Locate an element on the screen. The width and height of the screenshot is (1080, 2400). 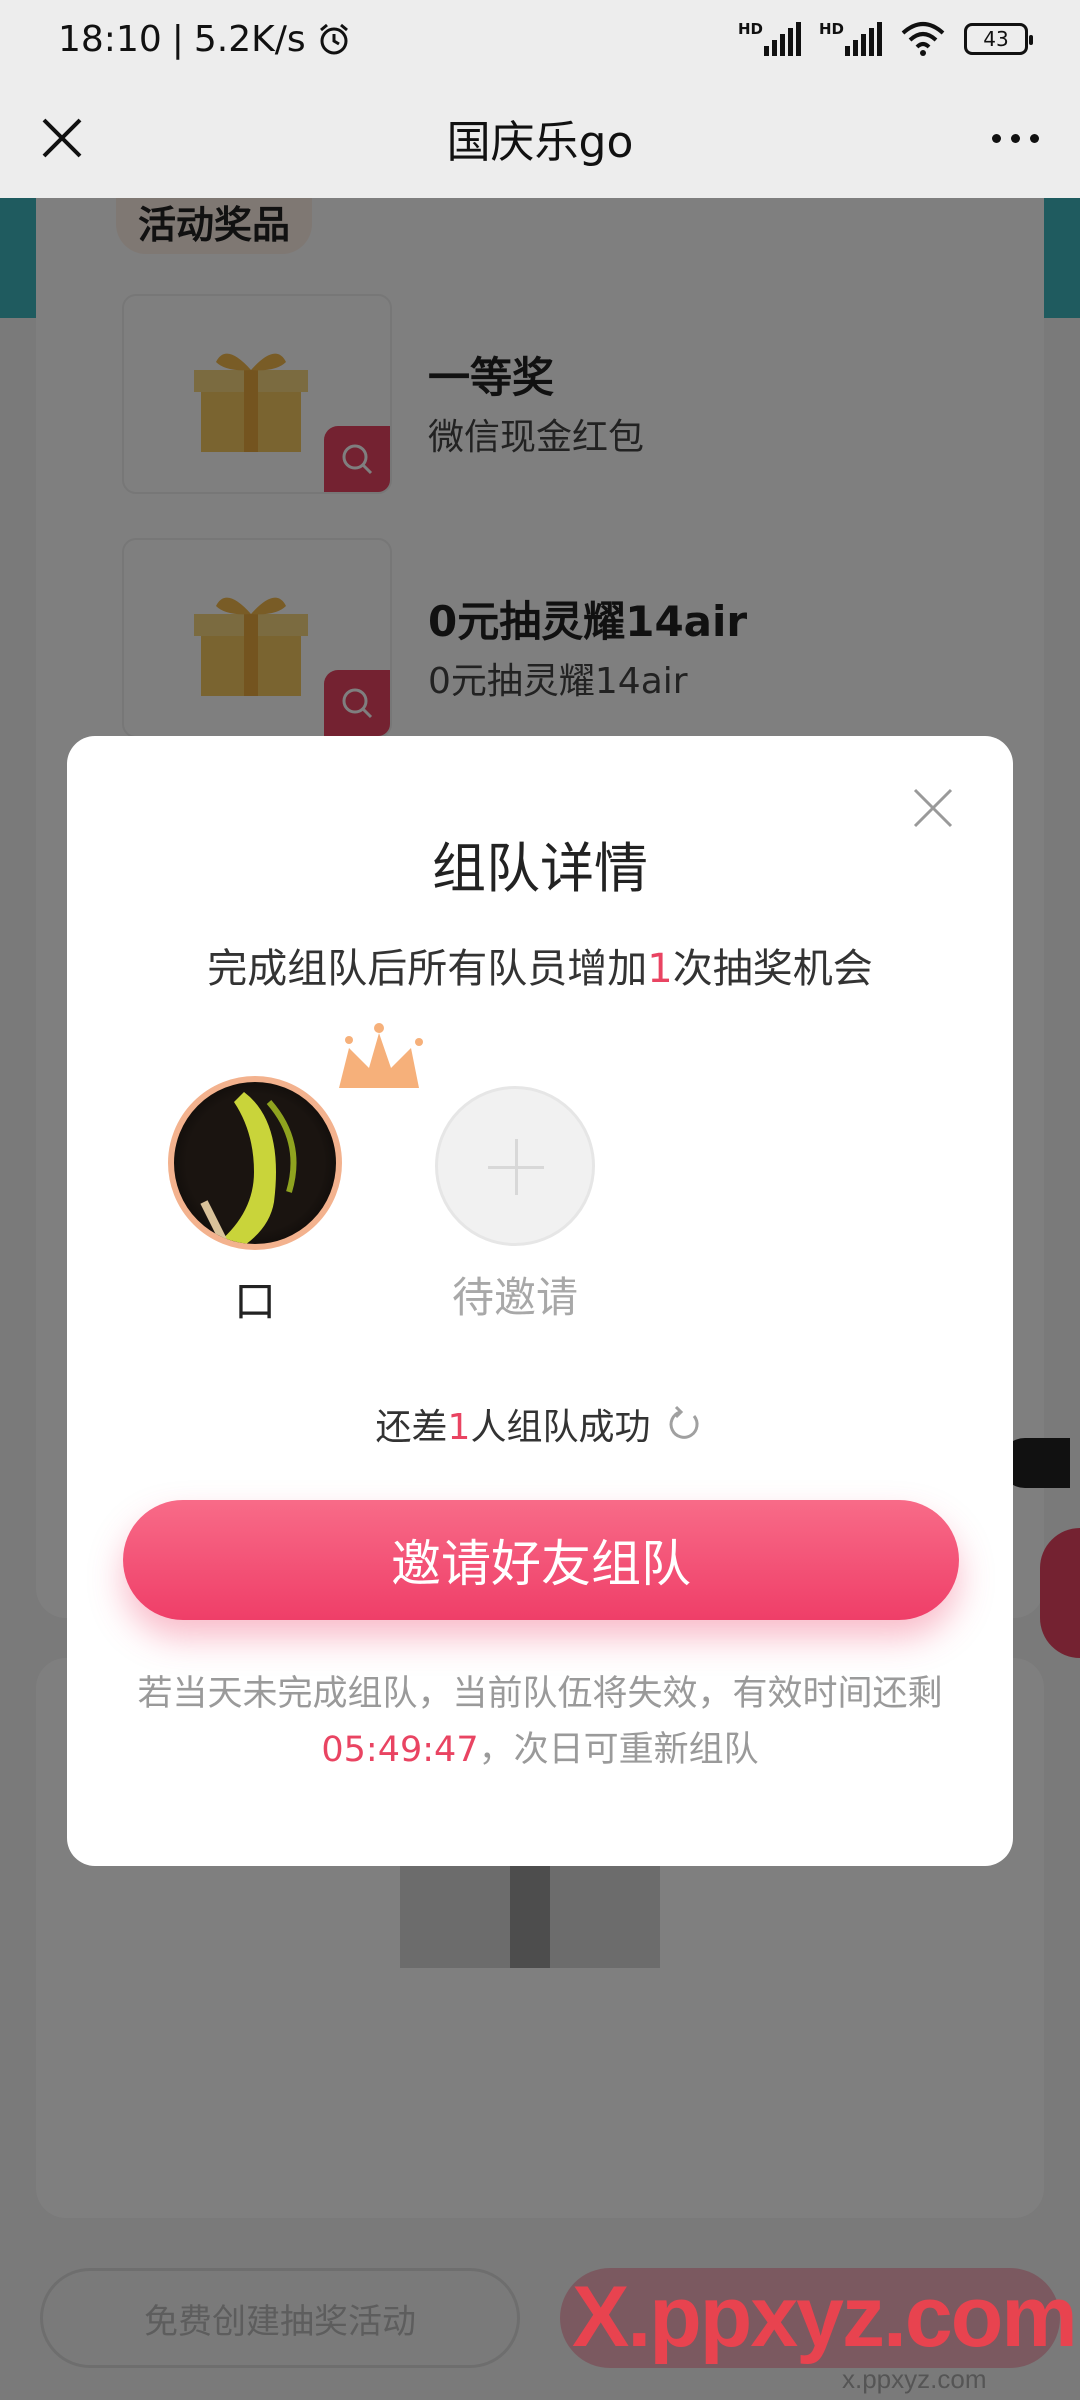
battery-level: 43 is located at coordinates (996, 39).